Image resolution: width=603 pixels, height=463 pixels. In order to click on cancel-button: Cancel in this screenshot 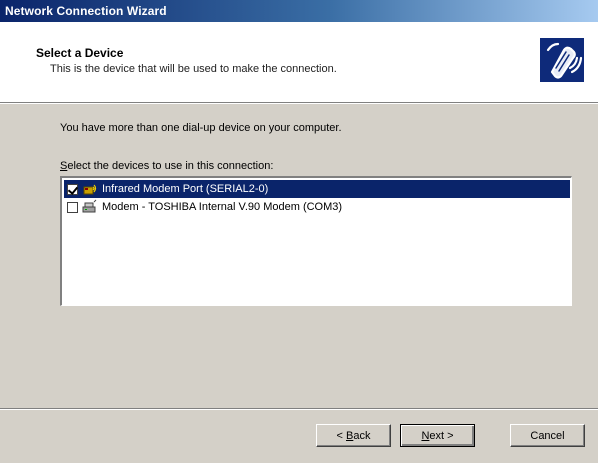, I will do `click(547, 435)`.